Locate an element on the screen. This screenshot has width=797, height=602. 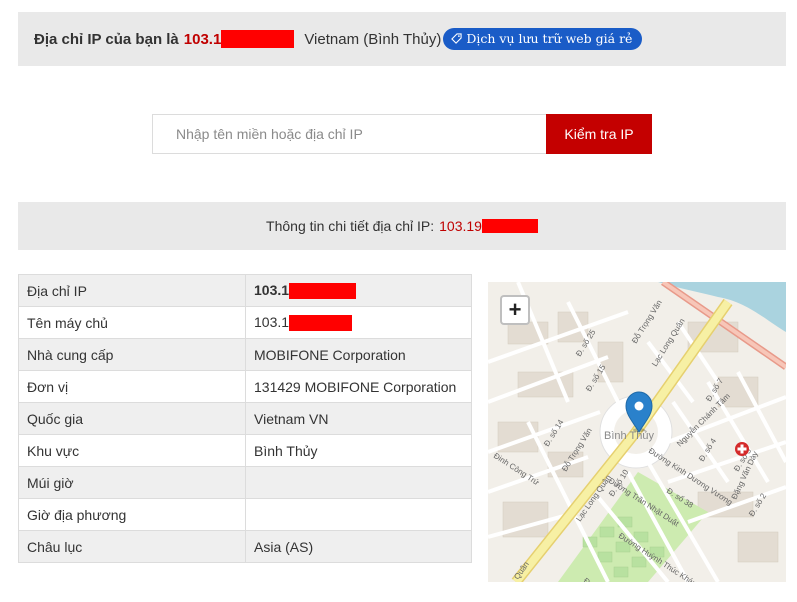
table-row: Khu vực Bình Thủy is located at coordinates (245, 450).